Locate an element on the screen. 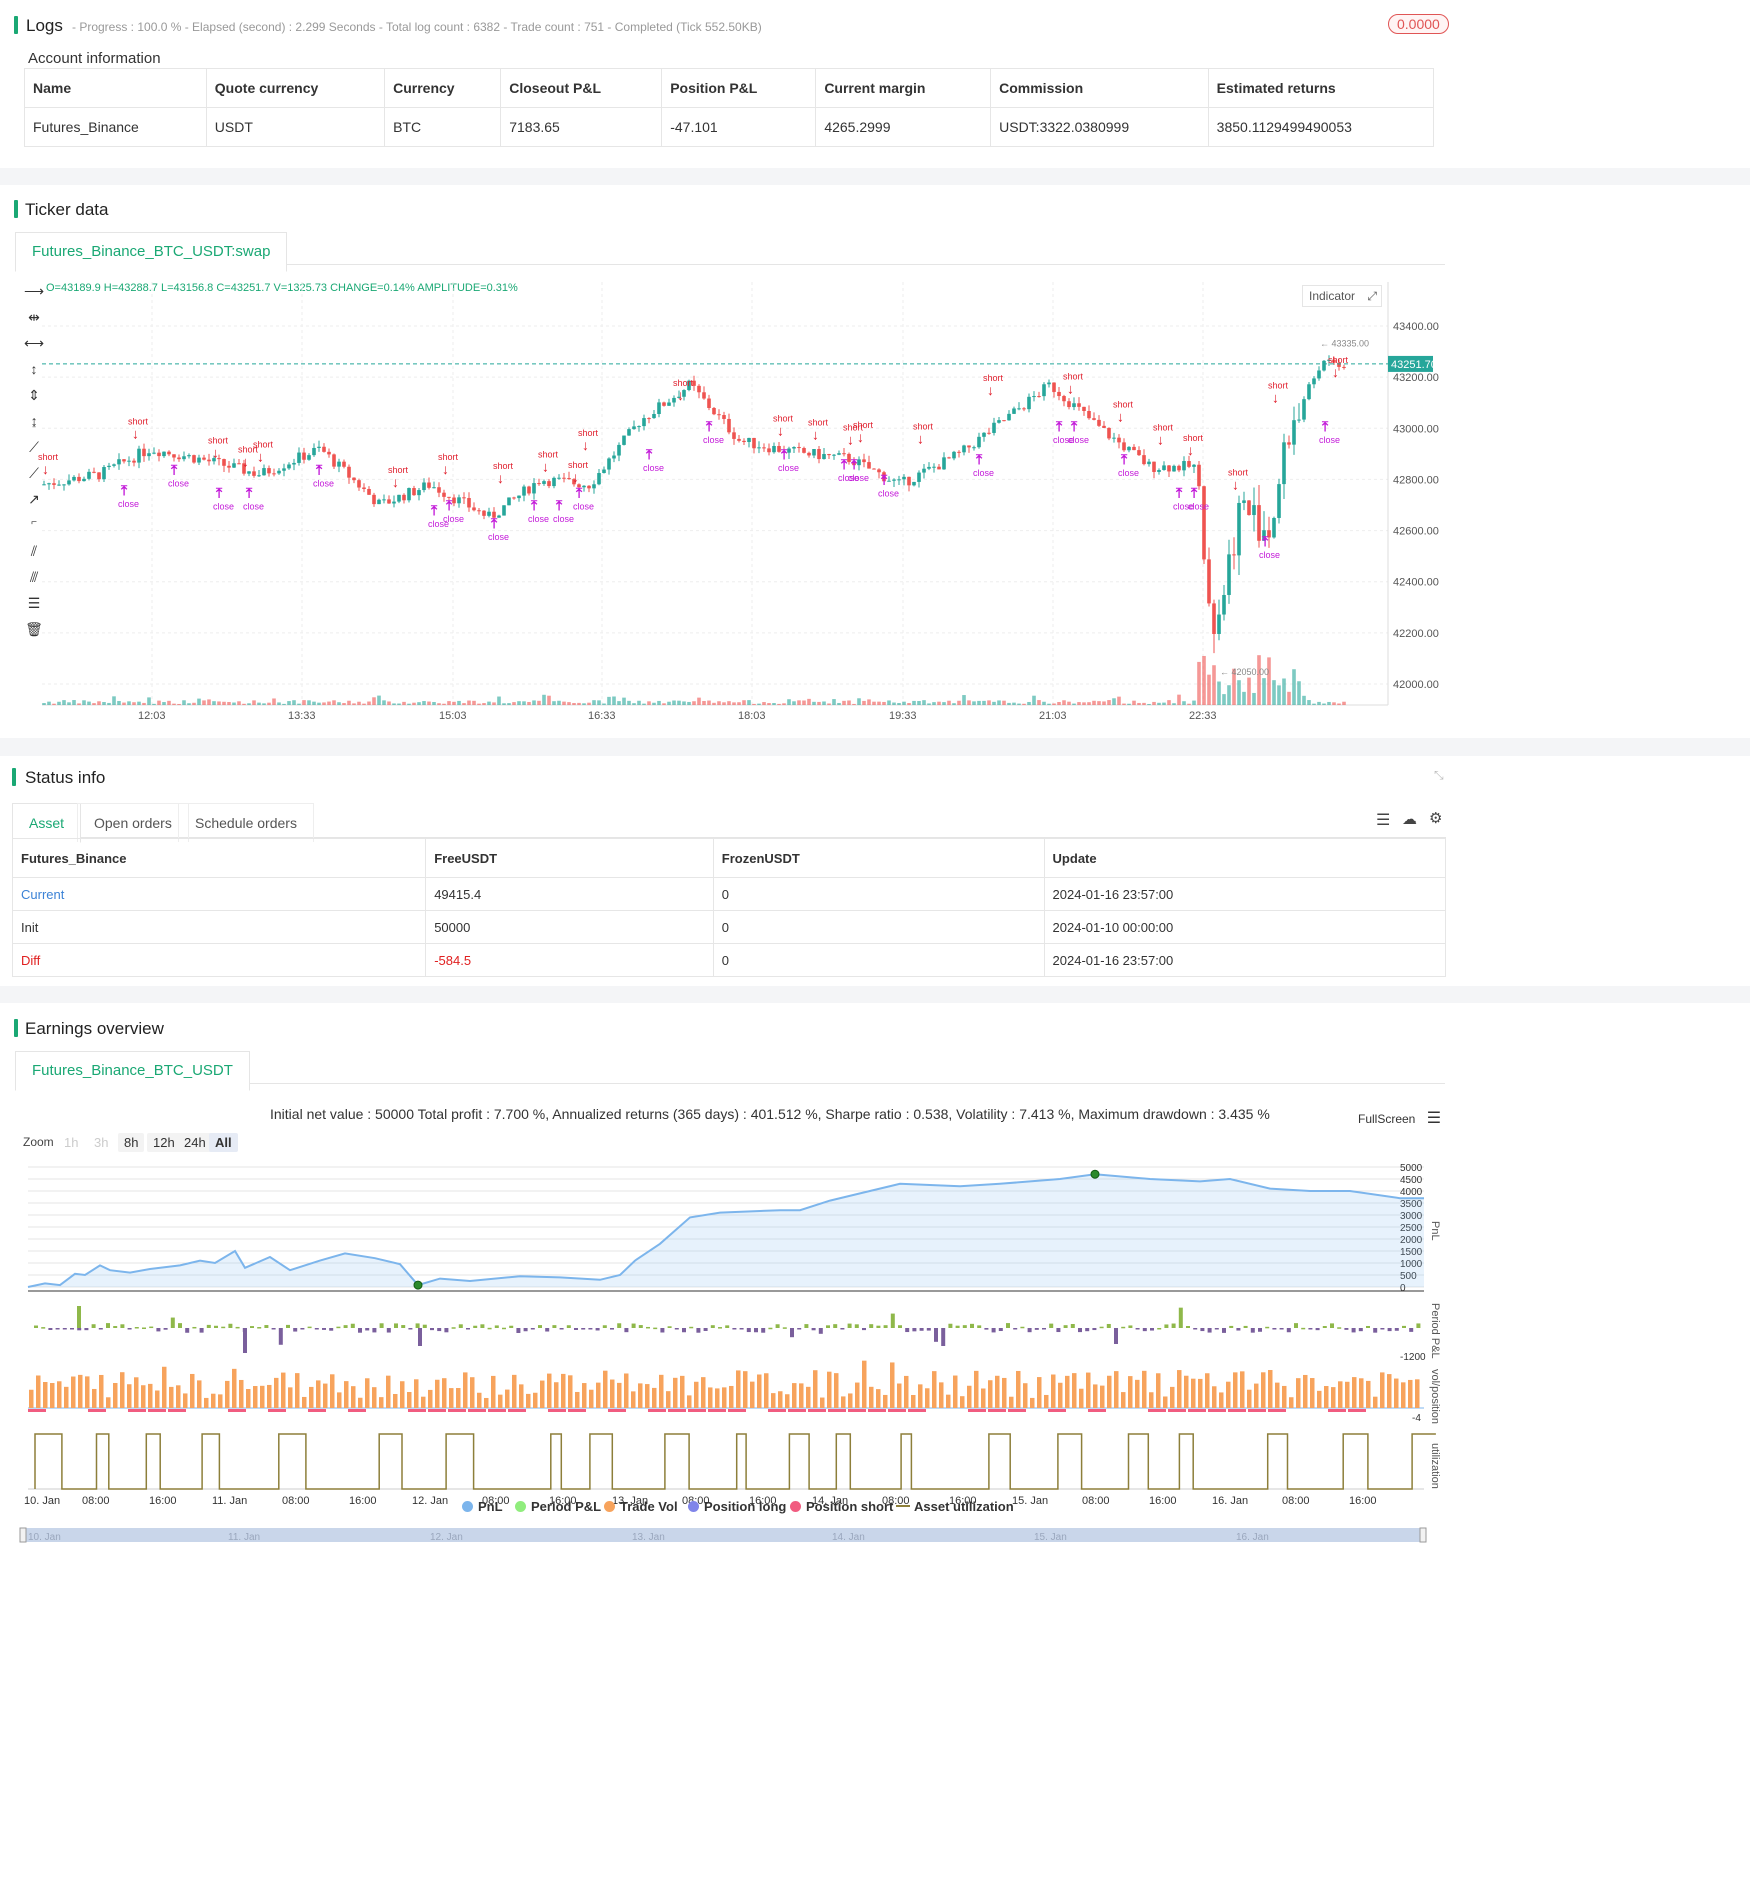  close-arrow-icon: ⤒ is located at coordinates (1265, 541).